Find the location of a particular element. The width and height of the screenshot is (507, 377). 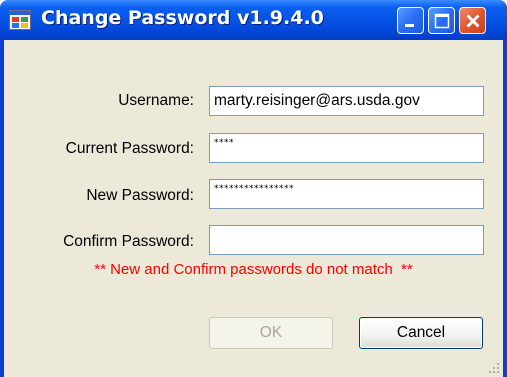

maximize-icon is located at coordinates (442, 21).